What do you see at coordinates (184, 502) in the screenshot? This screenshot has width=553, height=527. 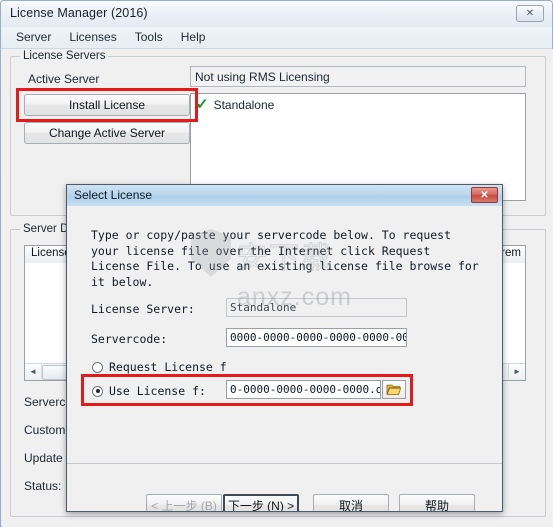 I see `back-button: < 上一步 (B)` at bounding box center [184, 502].